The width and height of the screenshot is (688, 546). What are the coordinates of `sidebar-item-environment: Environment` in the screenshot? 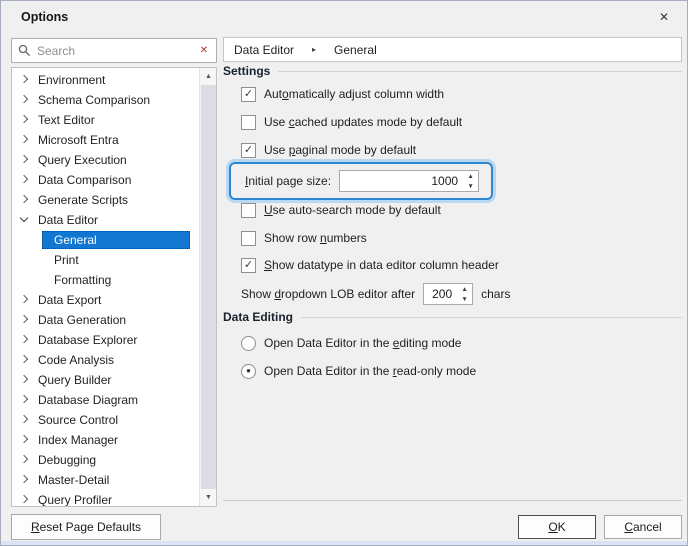 It's located at (105, 80).